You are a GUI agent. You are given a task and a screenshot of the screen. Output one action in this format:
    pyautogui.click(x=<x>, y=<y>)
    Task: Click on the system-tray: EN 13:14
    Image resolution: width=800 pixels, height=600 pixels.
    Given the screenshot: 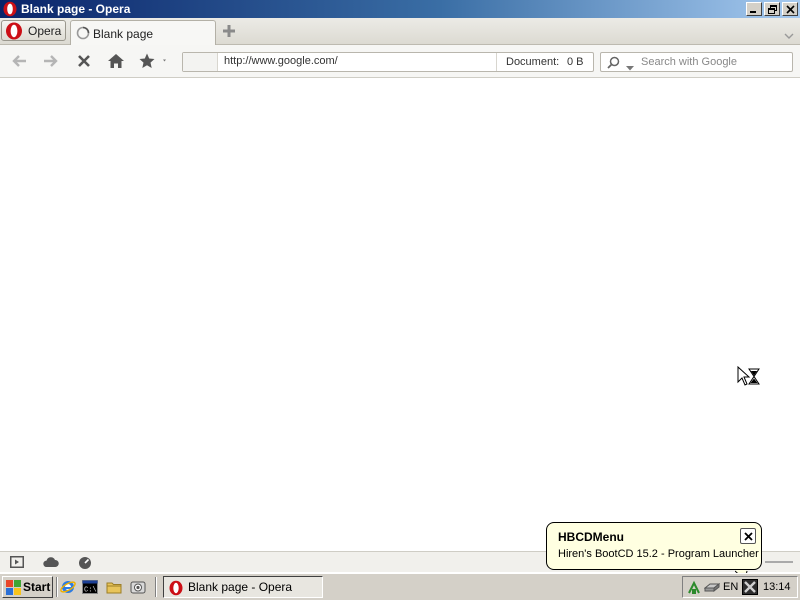 What is the action you would take?
    pyautogui.click(x=740, y=587)
    